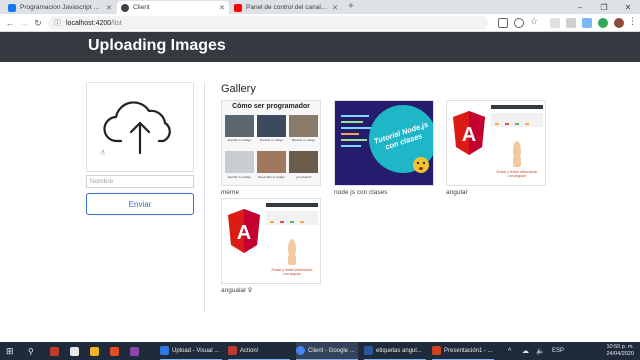  I want to click on menu-icon: ⋮, so click(632, 21).